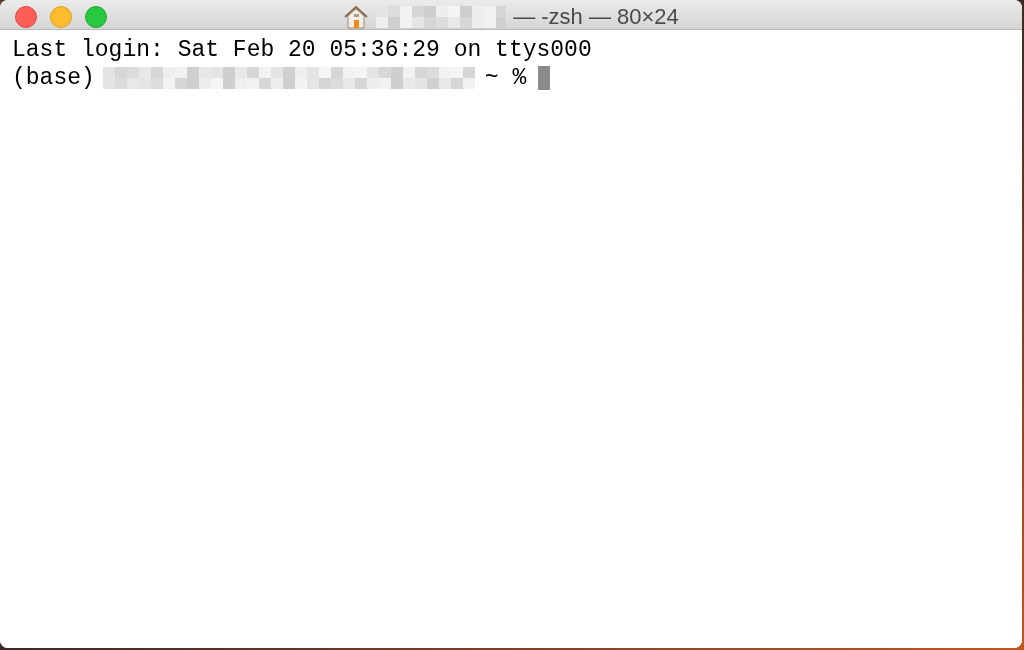 Image resolution: width=1024 pixels, height=650 pixels. Describe the element at coordinates (356, 16) in the screenshot. I see `house-icon` at that location.